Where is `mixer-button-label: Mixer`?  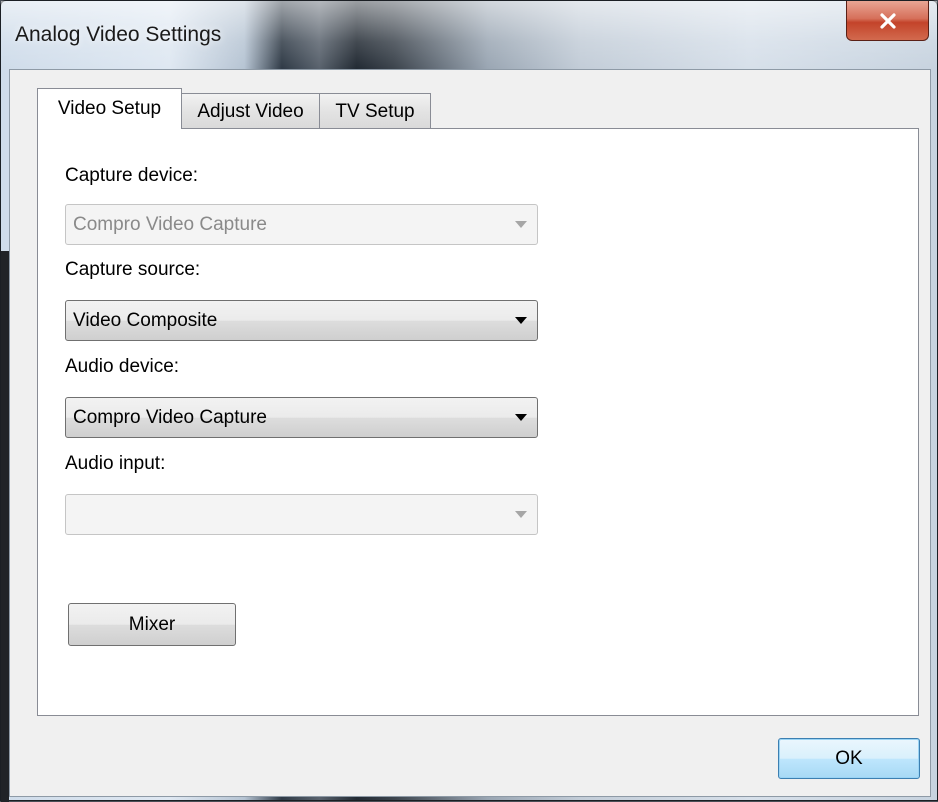 mixer-button-label: Mixer is located at coordinates (152, 624).